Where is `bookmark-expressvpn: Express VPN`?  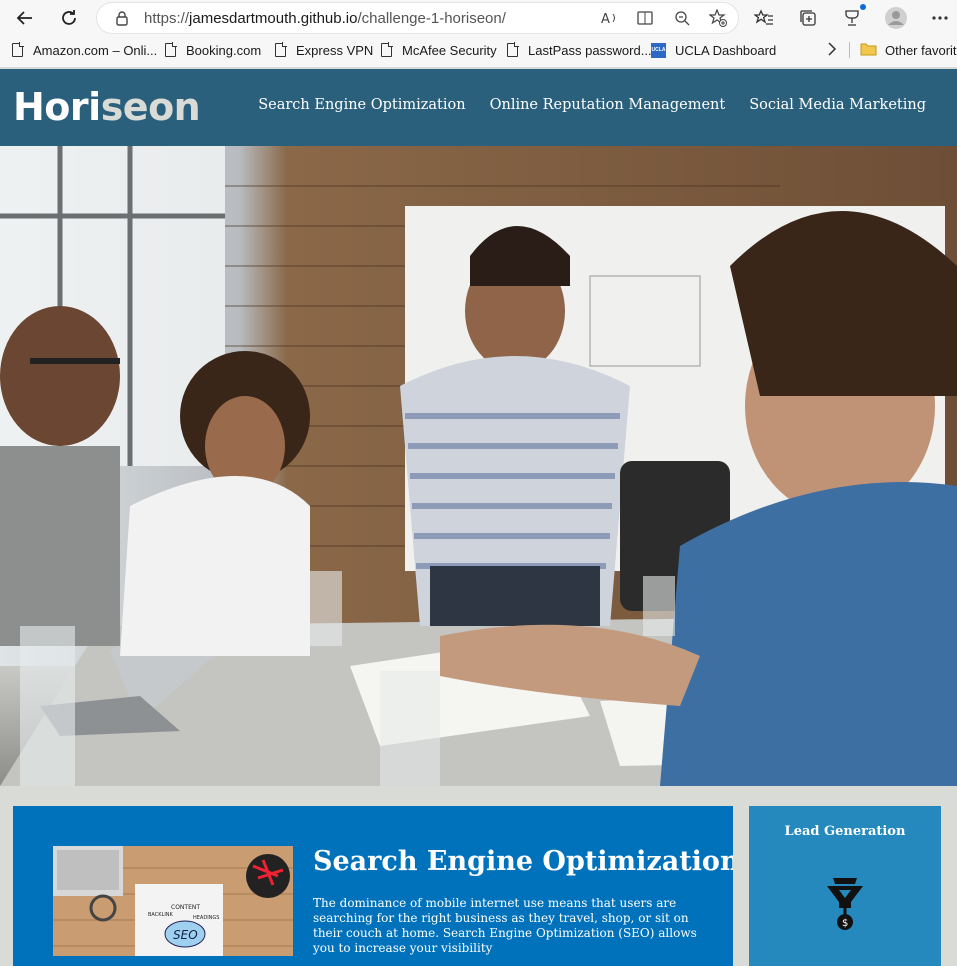 bookmark-expressvpn: Express VPN is located at coordinates (324, 50).